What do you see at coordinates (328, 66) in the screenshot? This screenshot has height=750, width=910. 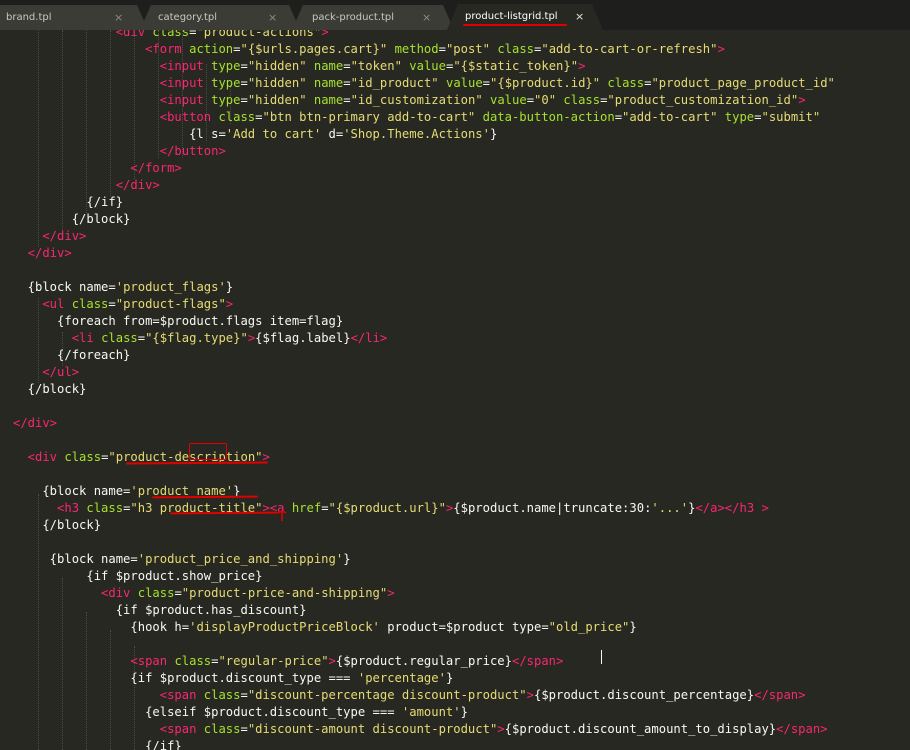 I see `code-token: name` at bounding box center [328, 66].